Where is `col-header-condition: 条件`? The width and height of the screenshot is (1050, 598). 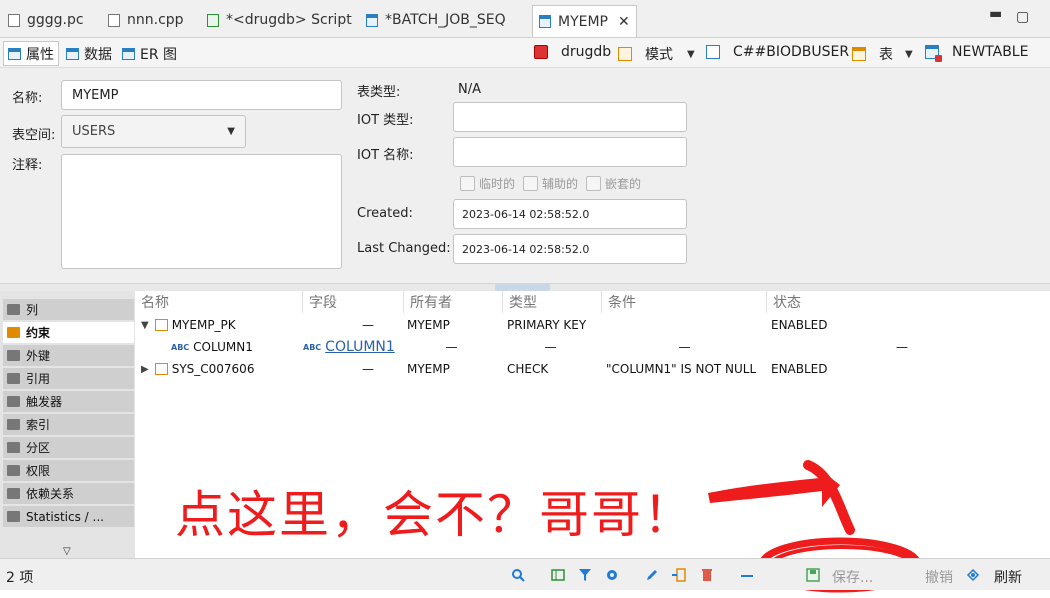 col-header-condition: 条件 is located at coordinates (684, 302).